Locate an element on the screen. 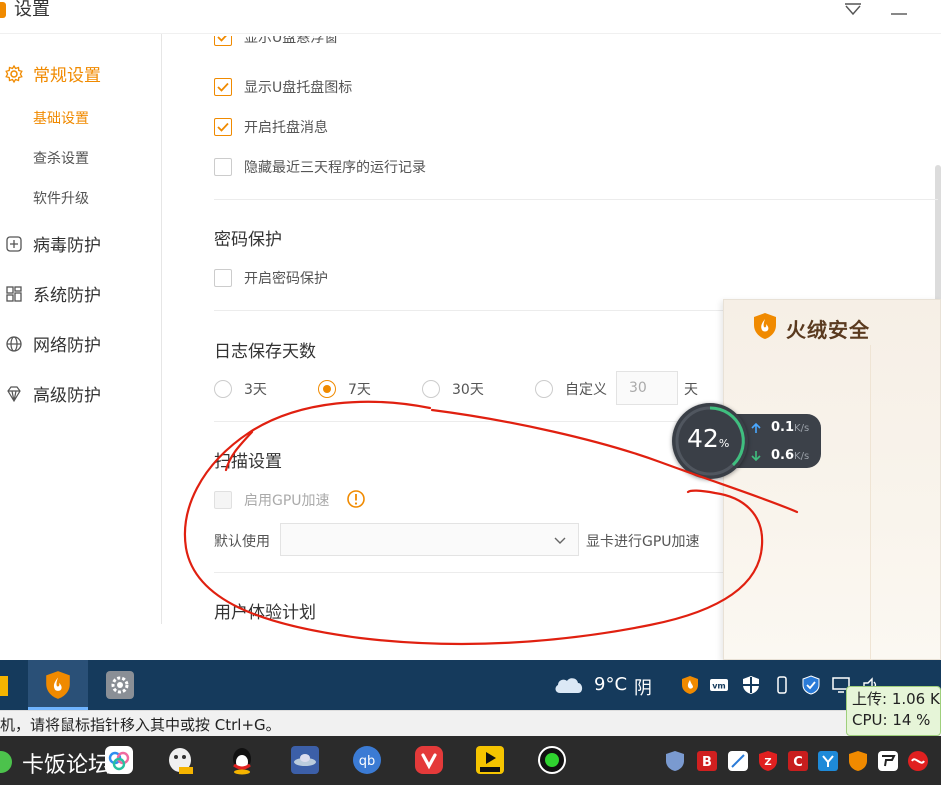 The height and width of the screenshot is (785, 941). video-player-icon is located at coordinates (490, 760).